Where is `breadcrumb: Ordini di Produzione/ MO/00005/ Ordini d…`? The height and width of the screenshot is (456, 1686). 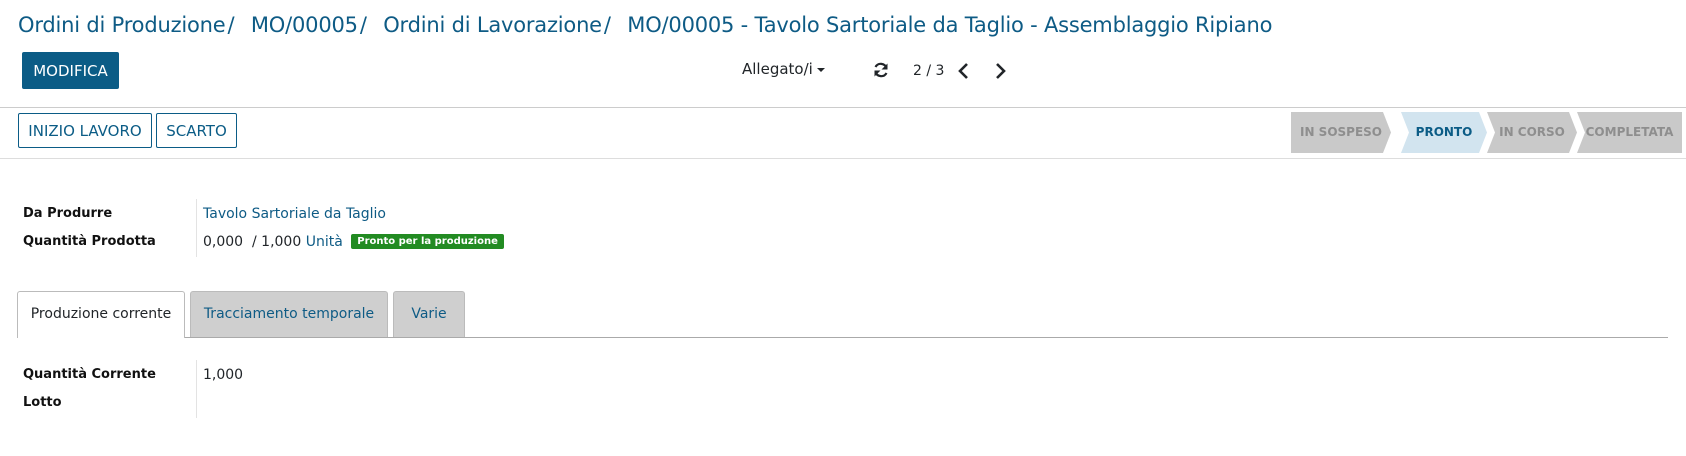 breadcrumb: Ordini di Produzione/ MO/00005/ Ordini d… is located at coordinates (645, 25).